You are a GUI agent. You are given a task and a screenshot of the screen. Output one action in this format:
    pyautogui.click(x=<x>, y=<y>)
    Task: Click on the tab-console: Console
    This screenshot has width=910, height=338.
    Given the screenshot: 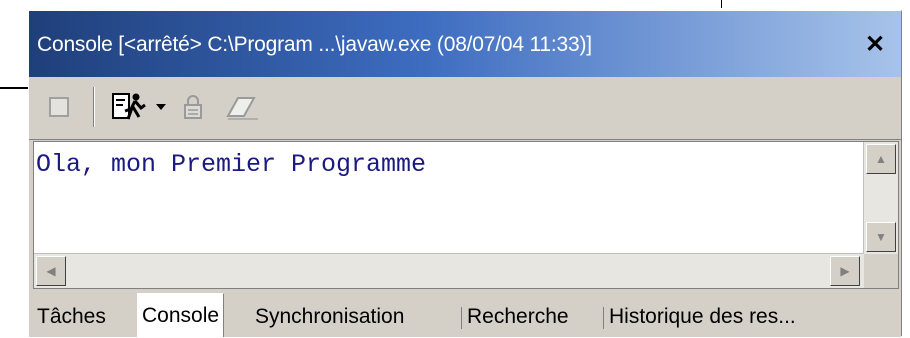 What is the action you would take?
    pyautogui.click(x=181, y=315)
    